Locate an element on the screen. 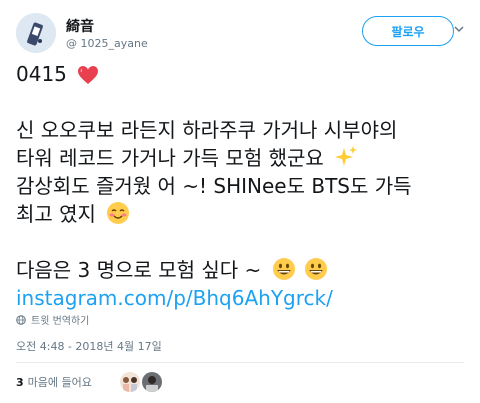  liker-avatars is located at coordinates (140, 382).